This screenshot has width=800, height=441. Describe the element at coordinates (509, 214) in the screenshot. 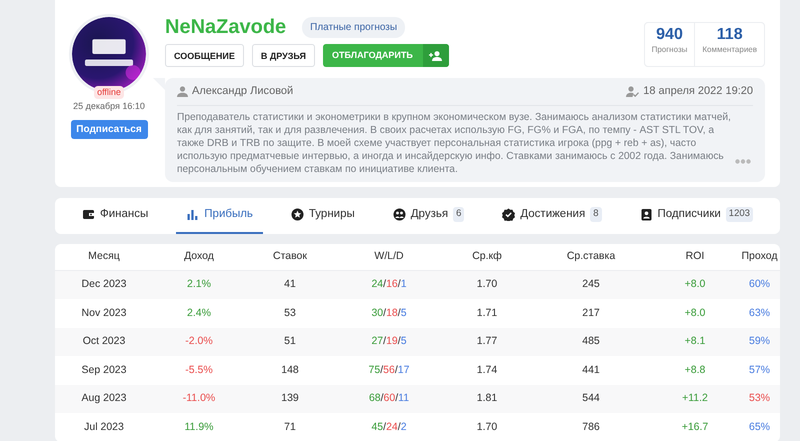

I see `verified-badge-icon` at that location.